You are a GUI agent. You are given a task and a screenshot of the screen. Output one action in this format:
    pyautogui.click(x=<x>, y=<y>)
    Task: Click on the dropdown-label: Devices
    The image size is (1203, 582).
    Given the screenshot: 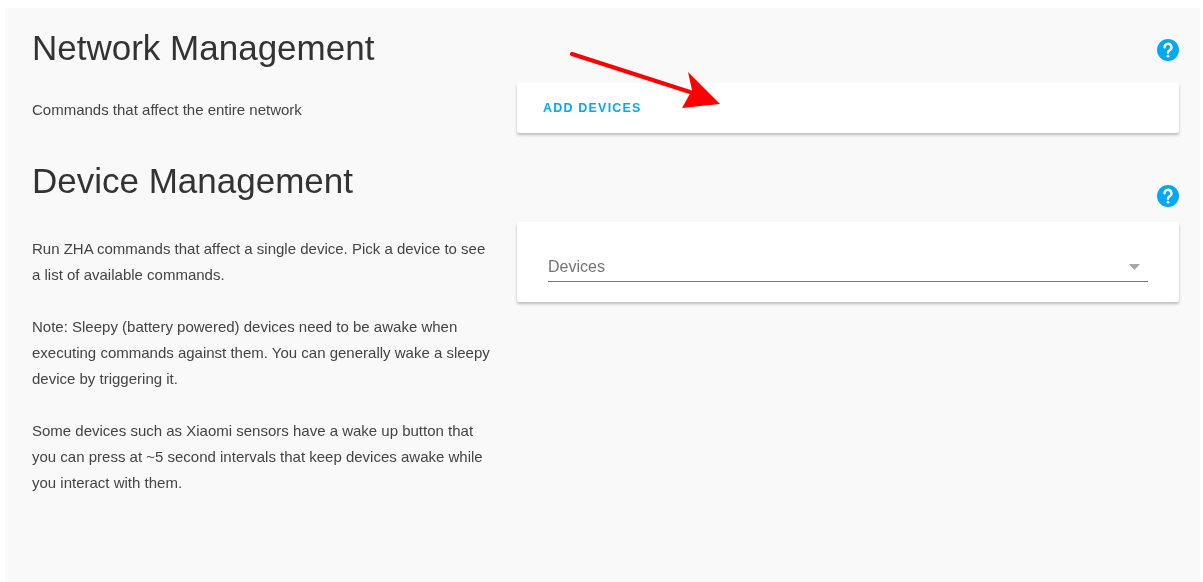 What is the action you would take?
    pyautogui.click(x=576, y=266)
    